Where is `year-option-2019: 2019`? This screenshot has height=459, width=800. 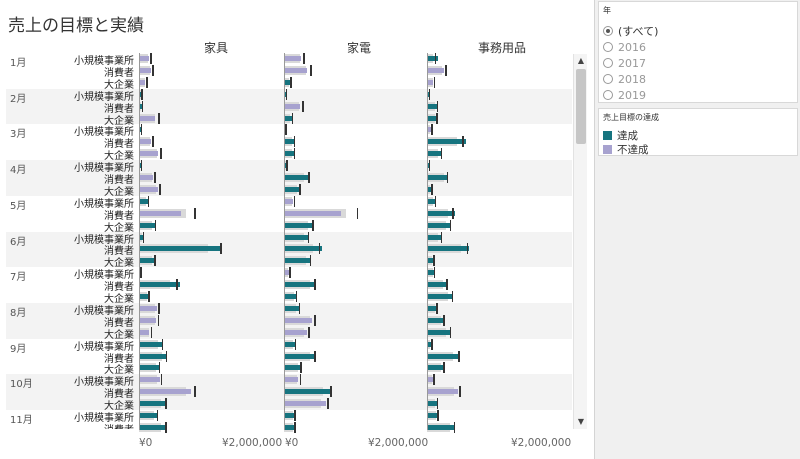
year-option-2019: 2019 is located at coordinates (624, 95).